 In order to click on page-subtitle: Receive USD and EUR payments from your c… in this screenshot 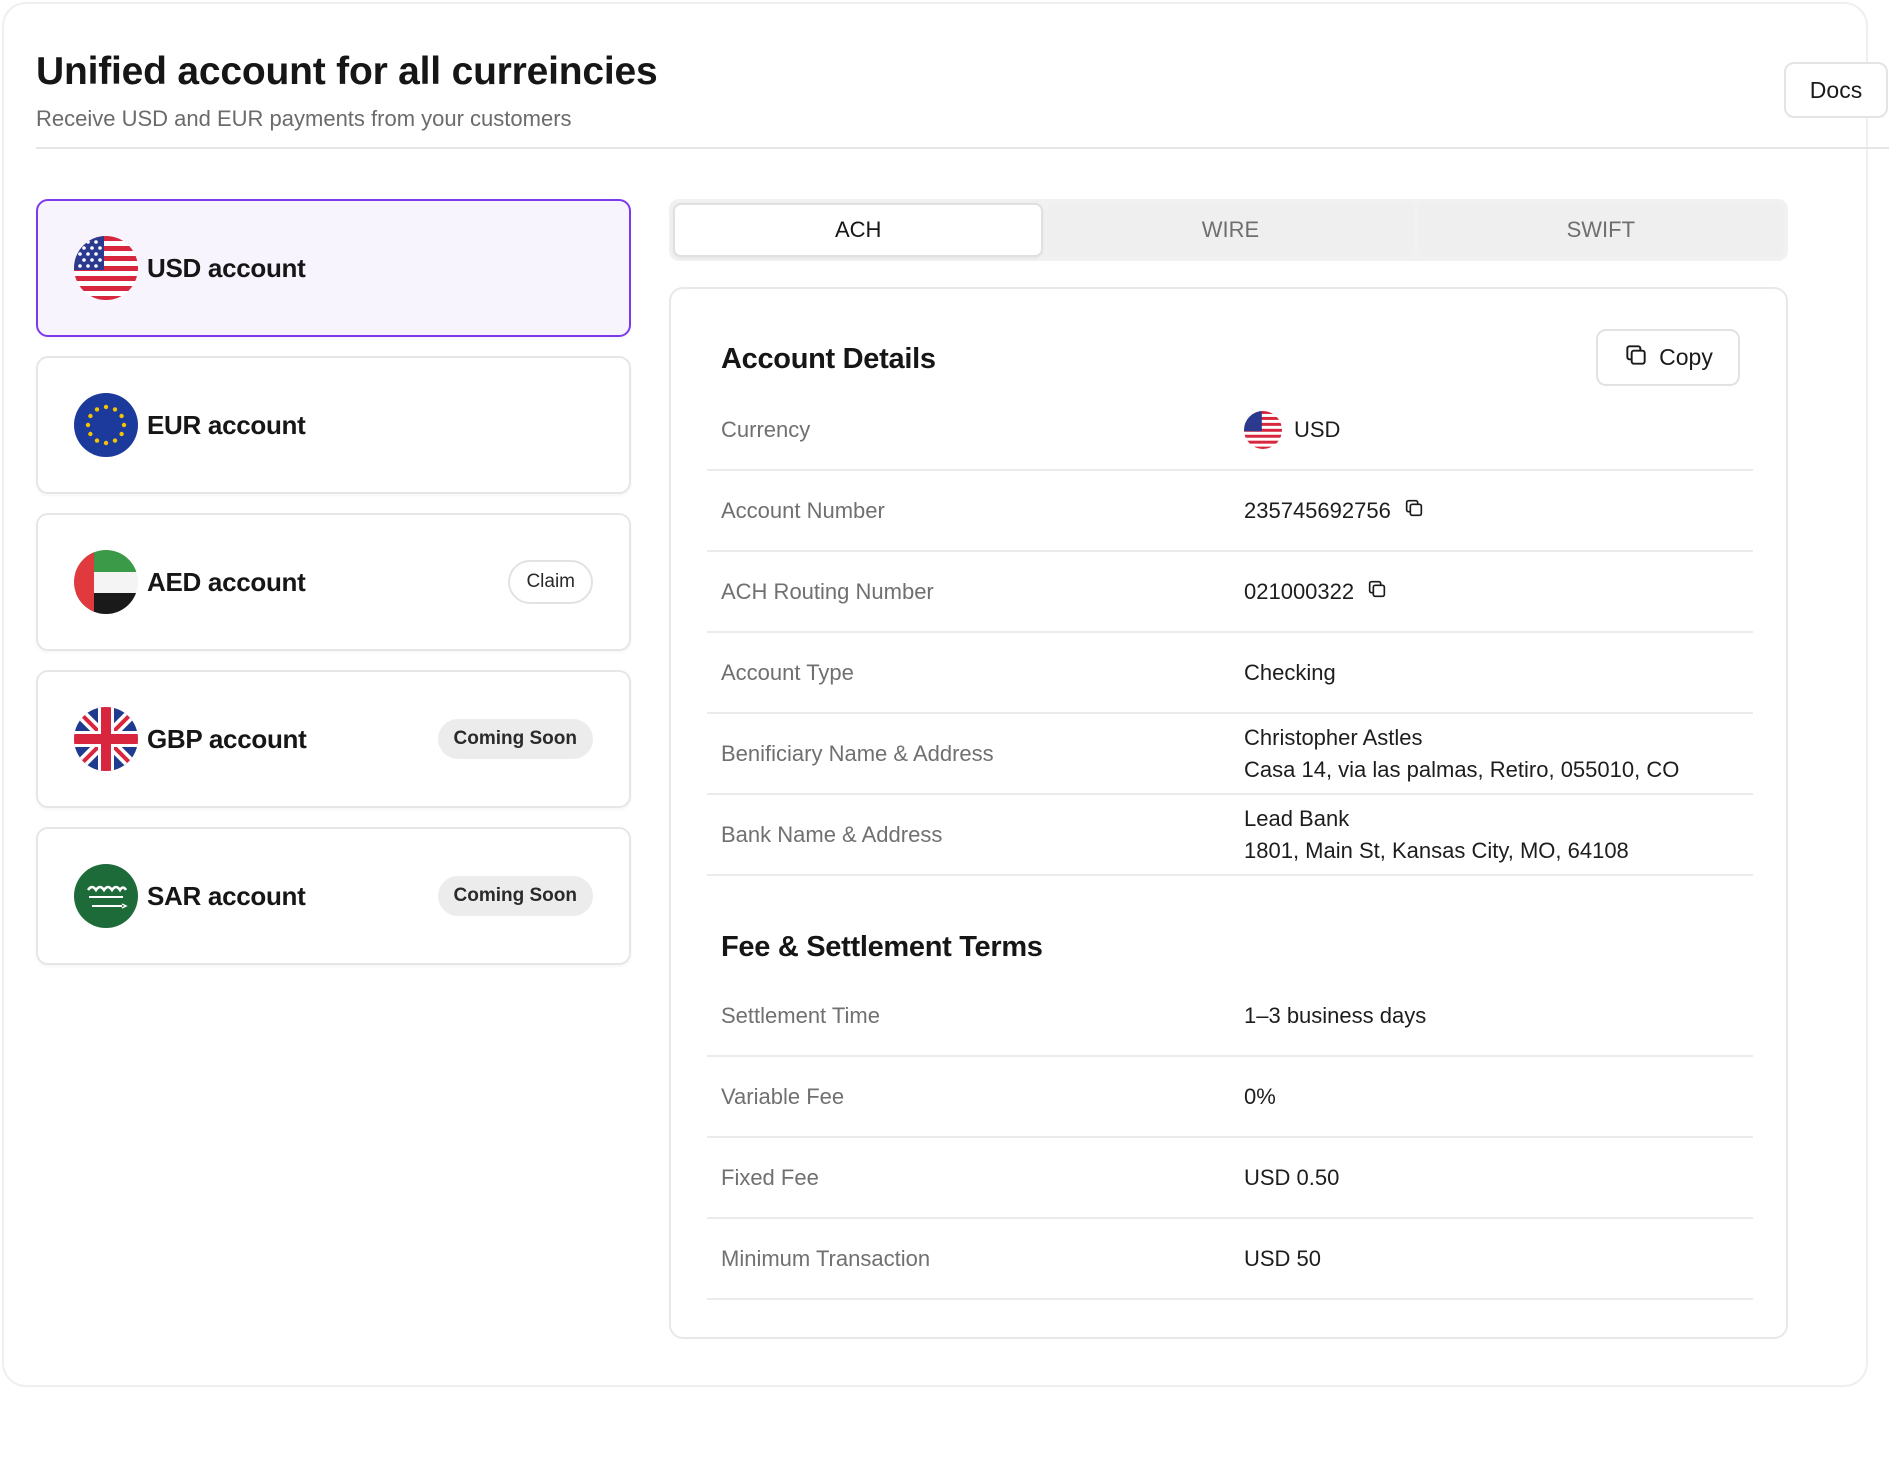, I will do `click(304, 118)`.